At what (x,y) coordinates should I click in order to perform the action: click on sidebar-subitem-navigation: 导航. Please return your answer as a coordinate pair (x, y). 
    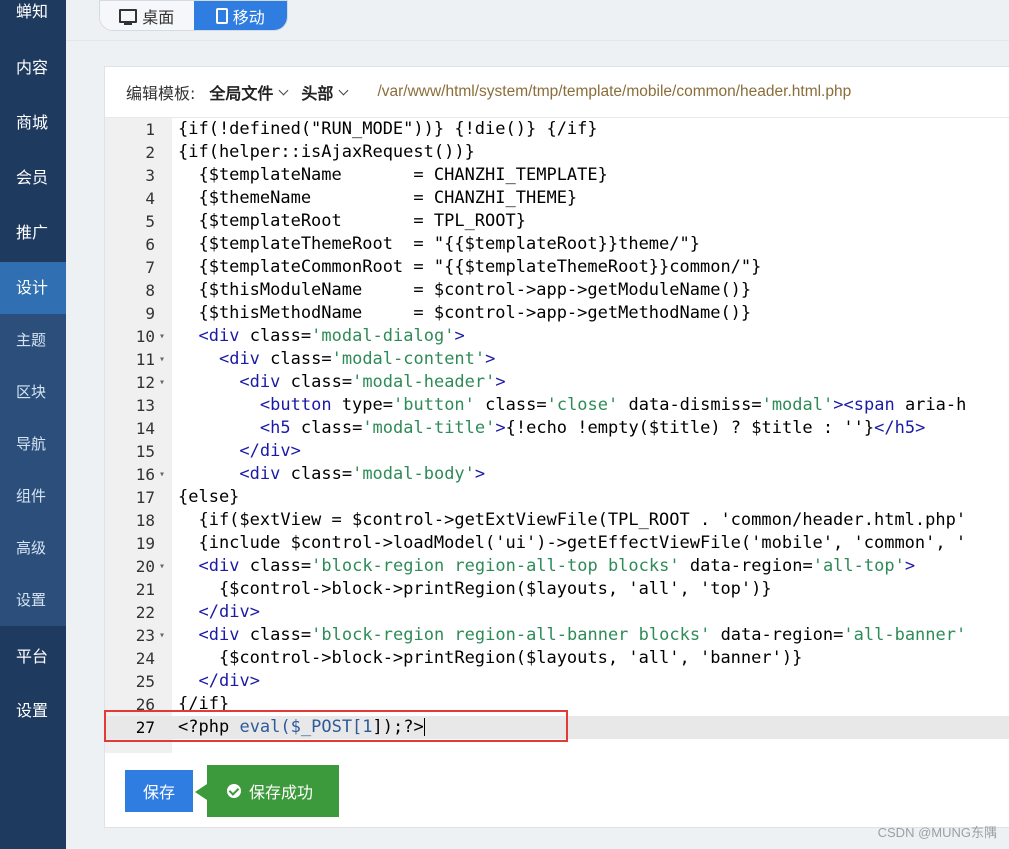
    Looking at the image, I should click on (33, 444).